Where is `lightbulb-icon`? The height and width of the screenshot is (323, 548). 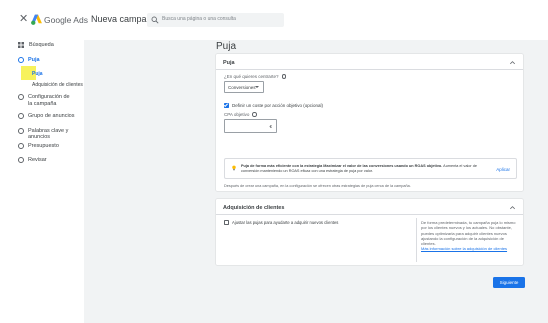
lightbulb-icon is located at coordinates (234, 168).